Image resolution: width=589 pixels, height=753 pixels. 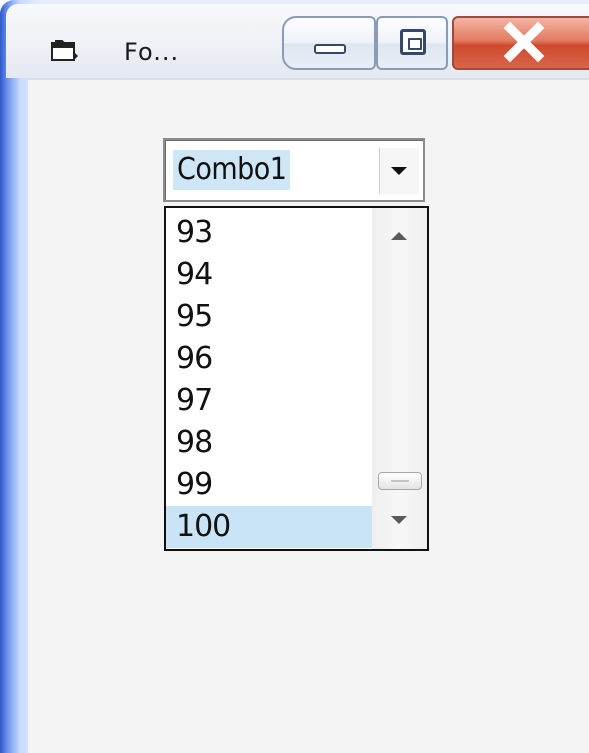 What do you see at coordinates (399, 236) in the screenshot?
I see `scroll-up-icon` at bounding box center [399, 236].